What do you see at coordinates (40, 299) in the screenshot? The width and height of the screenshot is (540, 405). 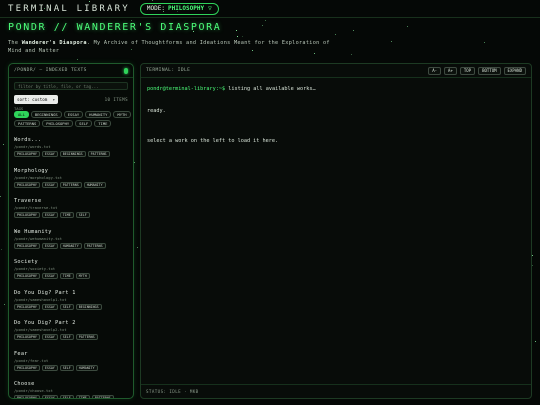 I see `work-path: /pondr/sameshovelp1.txt` at bounding box center [40, 299].